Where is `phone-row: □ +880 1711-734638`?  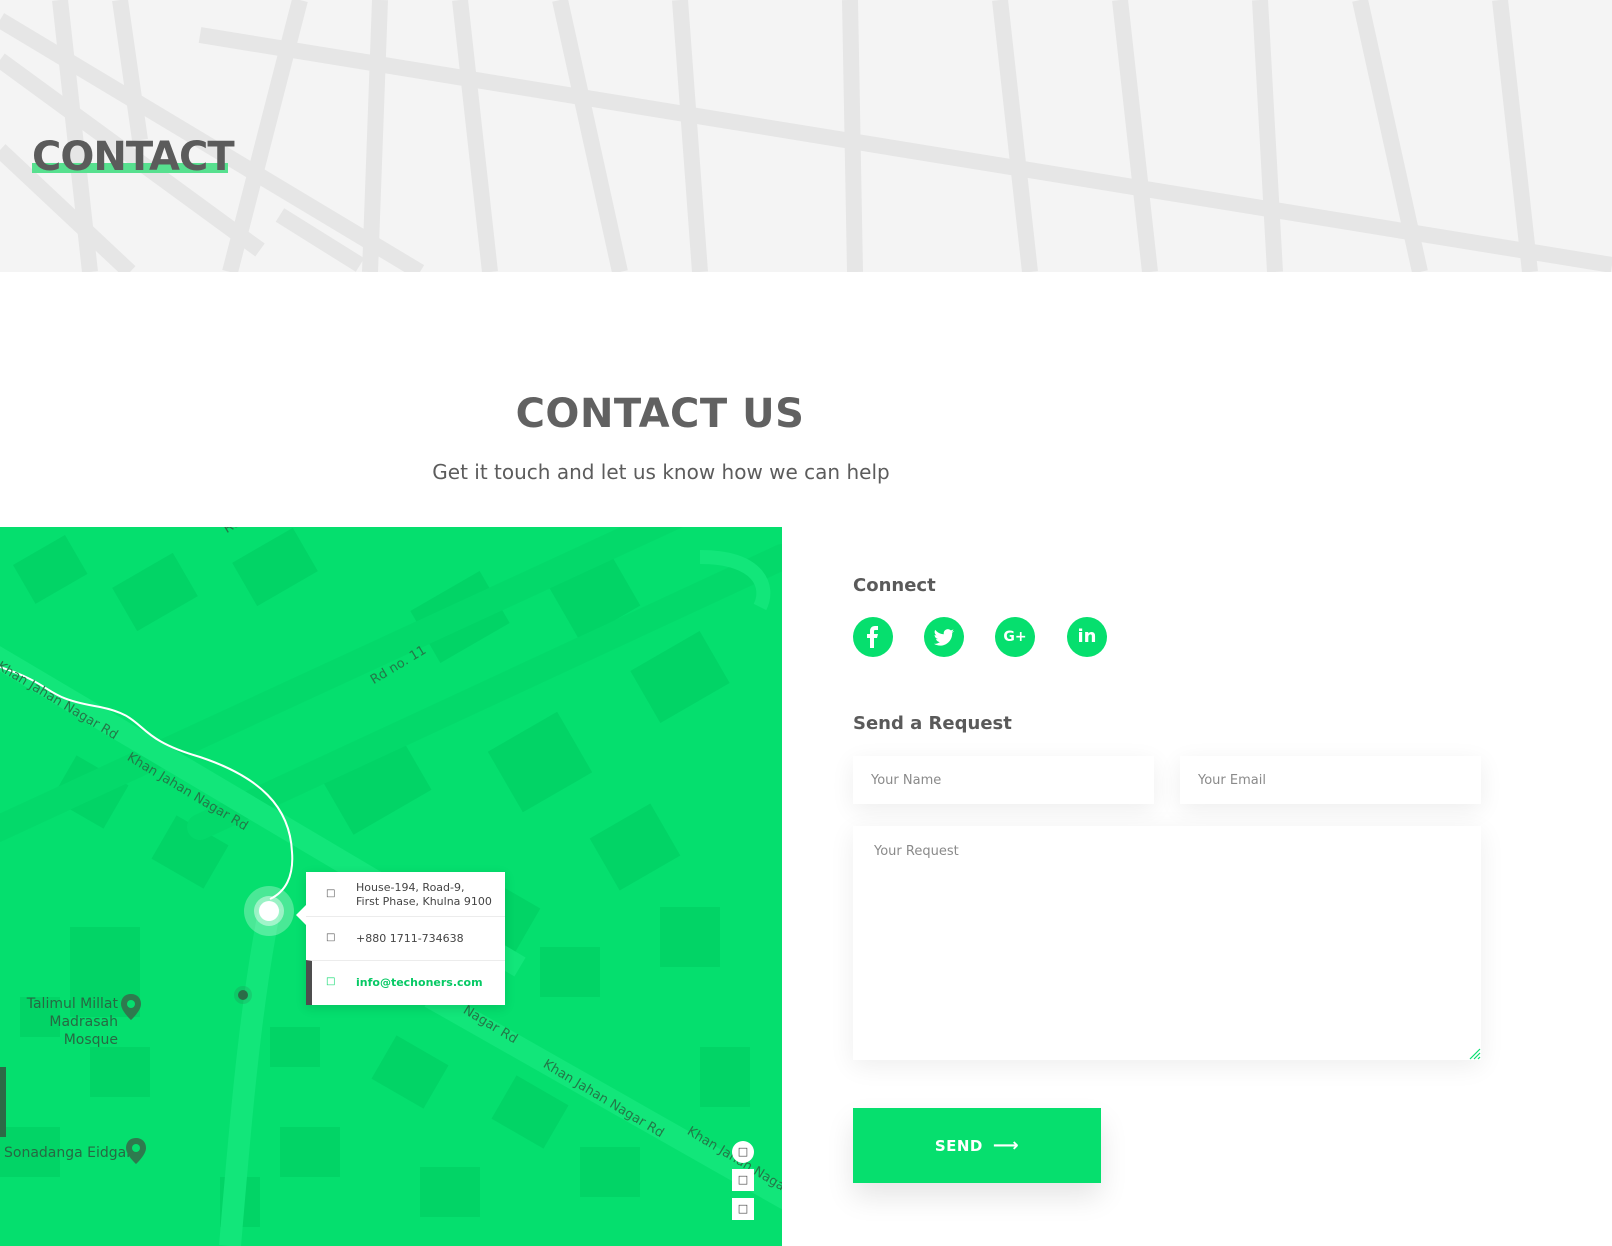 phone-row: □ +880 1711-734638 is located at coordinates (405, 938).